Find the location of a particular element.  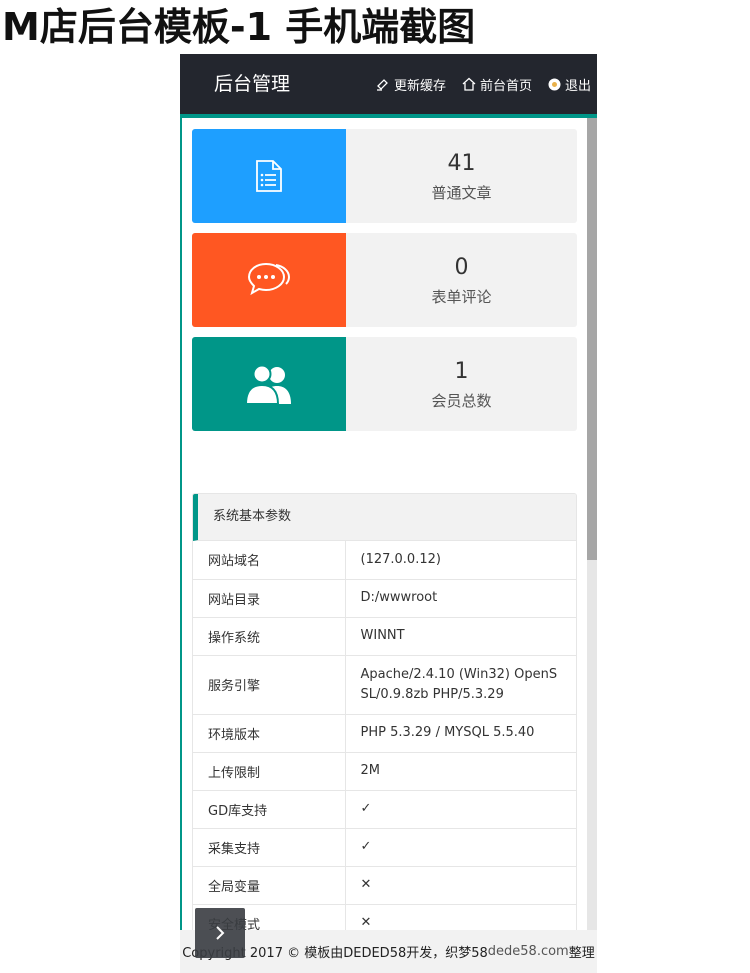

brush-icon is located at coordinates (382, 85).